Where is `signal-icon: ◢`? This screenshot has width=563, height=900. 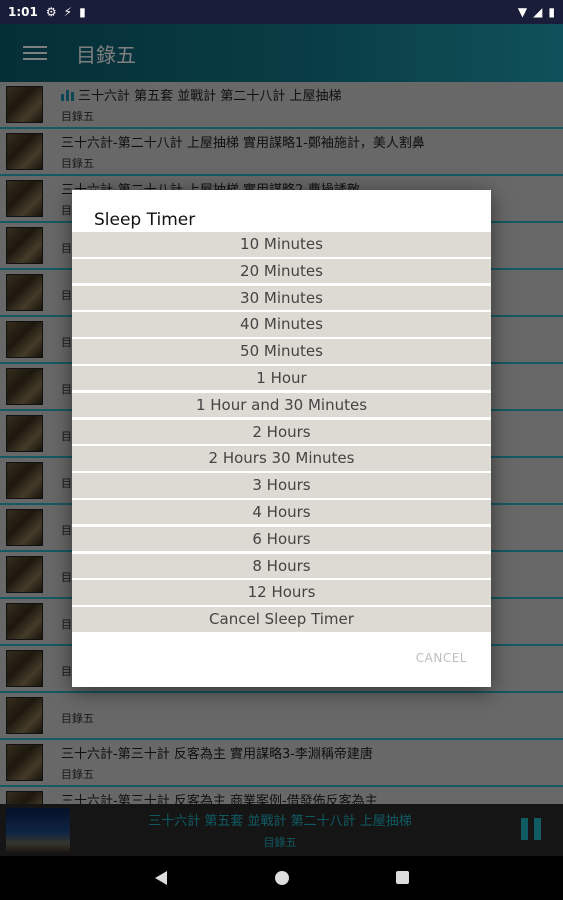 signal-icon: ◢ is located at coordinates (538, 12).